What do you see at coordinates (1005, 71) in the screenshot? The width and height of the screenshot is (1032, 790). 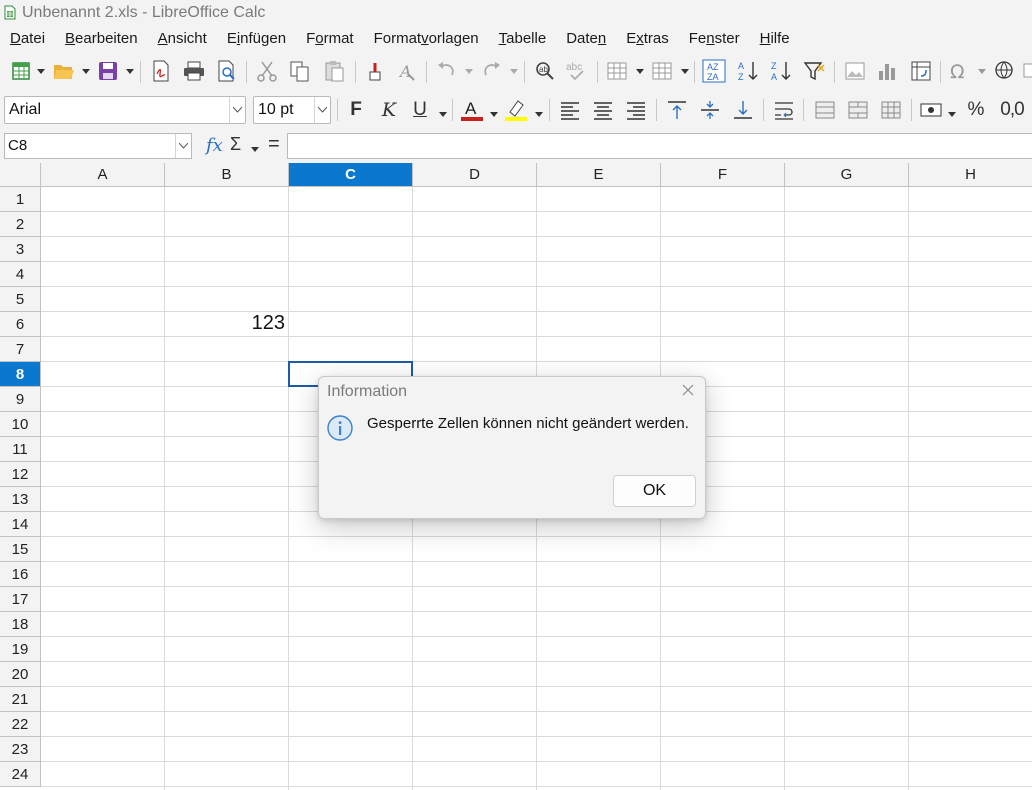 I see `hyperlink-icon` at bounding box center [1005, 71].